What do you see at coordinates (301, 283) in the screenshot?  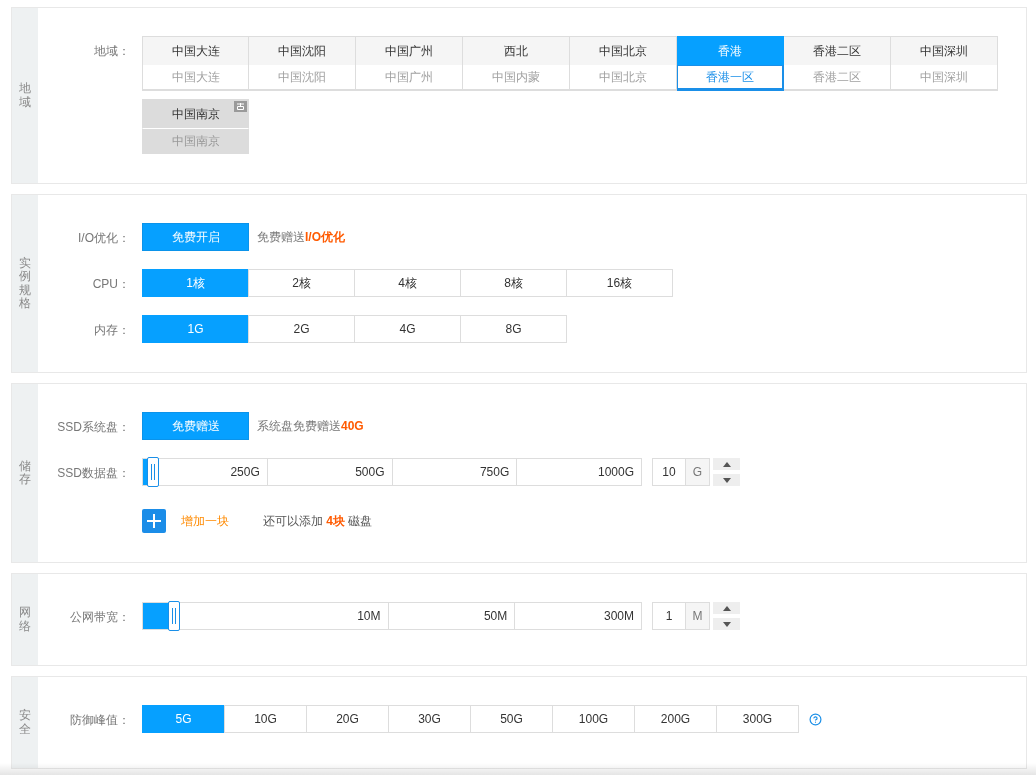 I see `option-button: 2核` at bounding box center [301, 283].